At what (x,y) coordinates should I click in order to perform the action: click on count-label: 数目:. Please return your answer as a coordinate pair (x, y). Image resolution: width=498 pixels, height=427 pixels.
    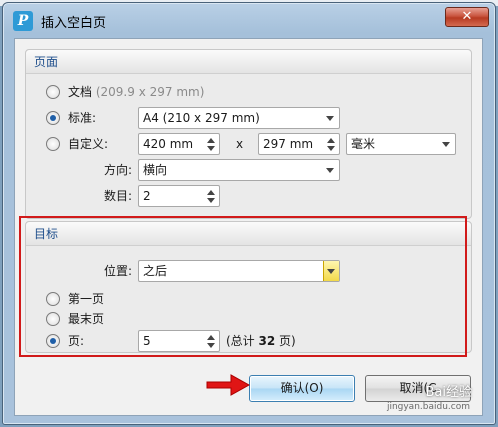
    Looking at the image, I should click on (118, 196).